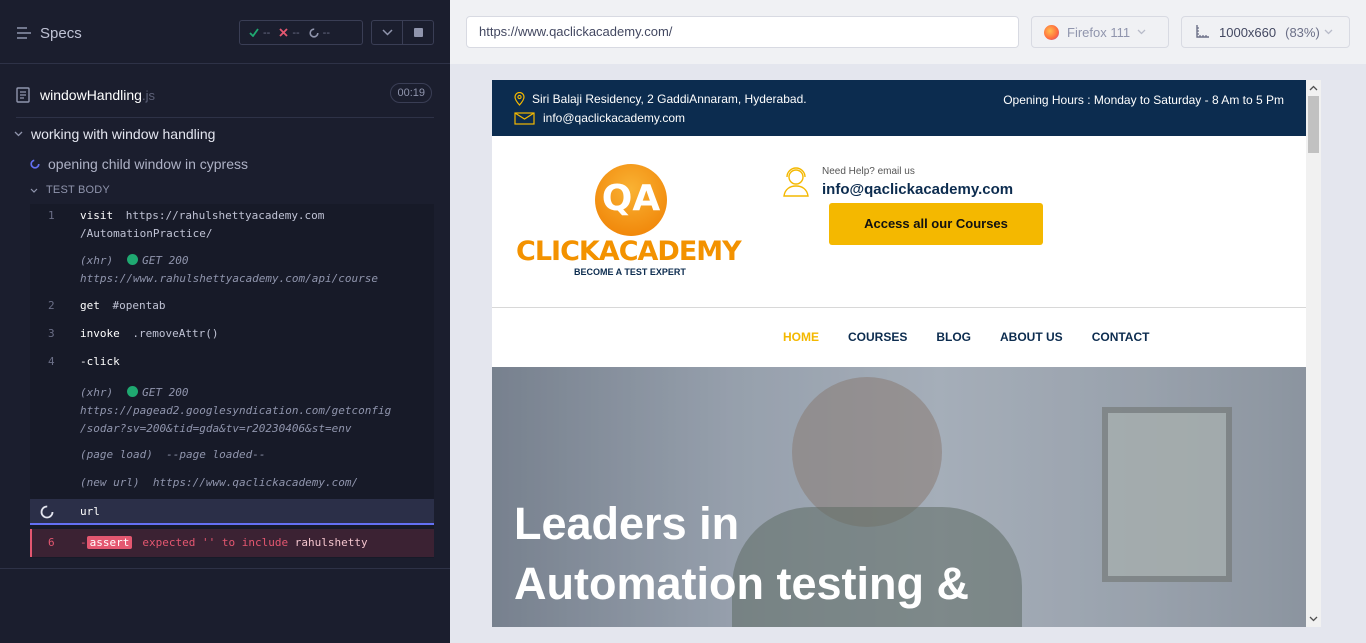  I want to click on reporter-header: Specs -- -- --, so click(225, 32).